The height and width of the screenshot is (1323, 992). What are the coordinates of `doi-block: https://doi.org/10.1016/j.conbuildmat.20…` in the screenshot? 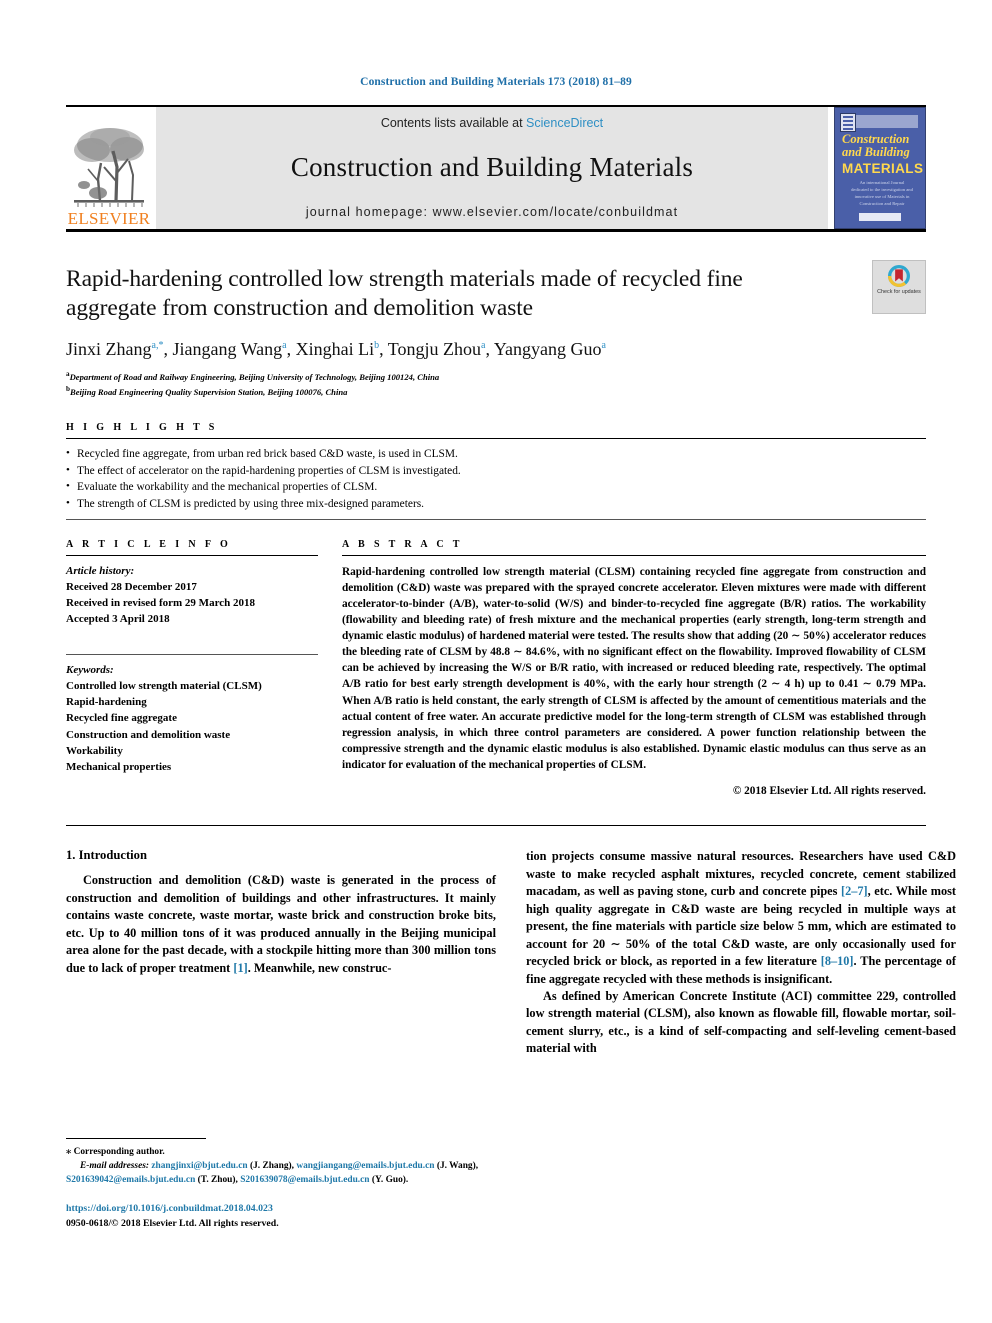 It's located at (281, 1216).